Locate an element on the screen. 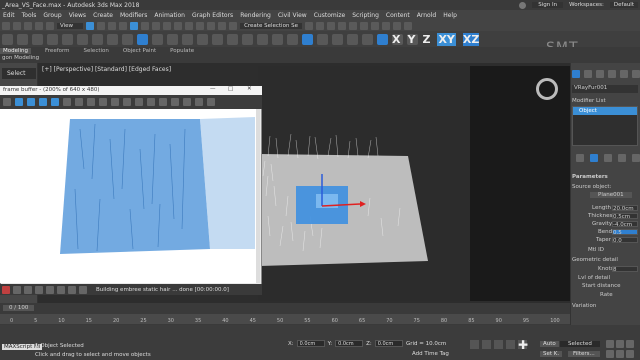 The image size is (640, 360). vray-decal-icon is located at coordinates (292, 39).